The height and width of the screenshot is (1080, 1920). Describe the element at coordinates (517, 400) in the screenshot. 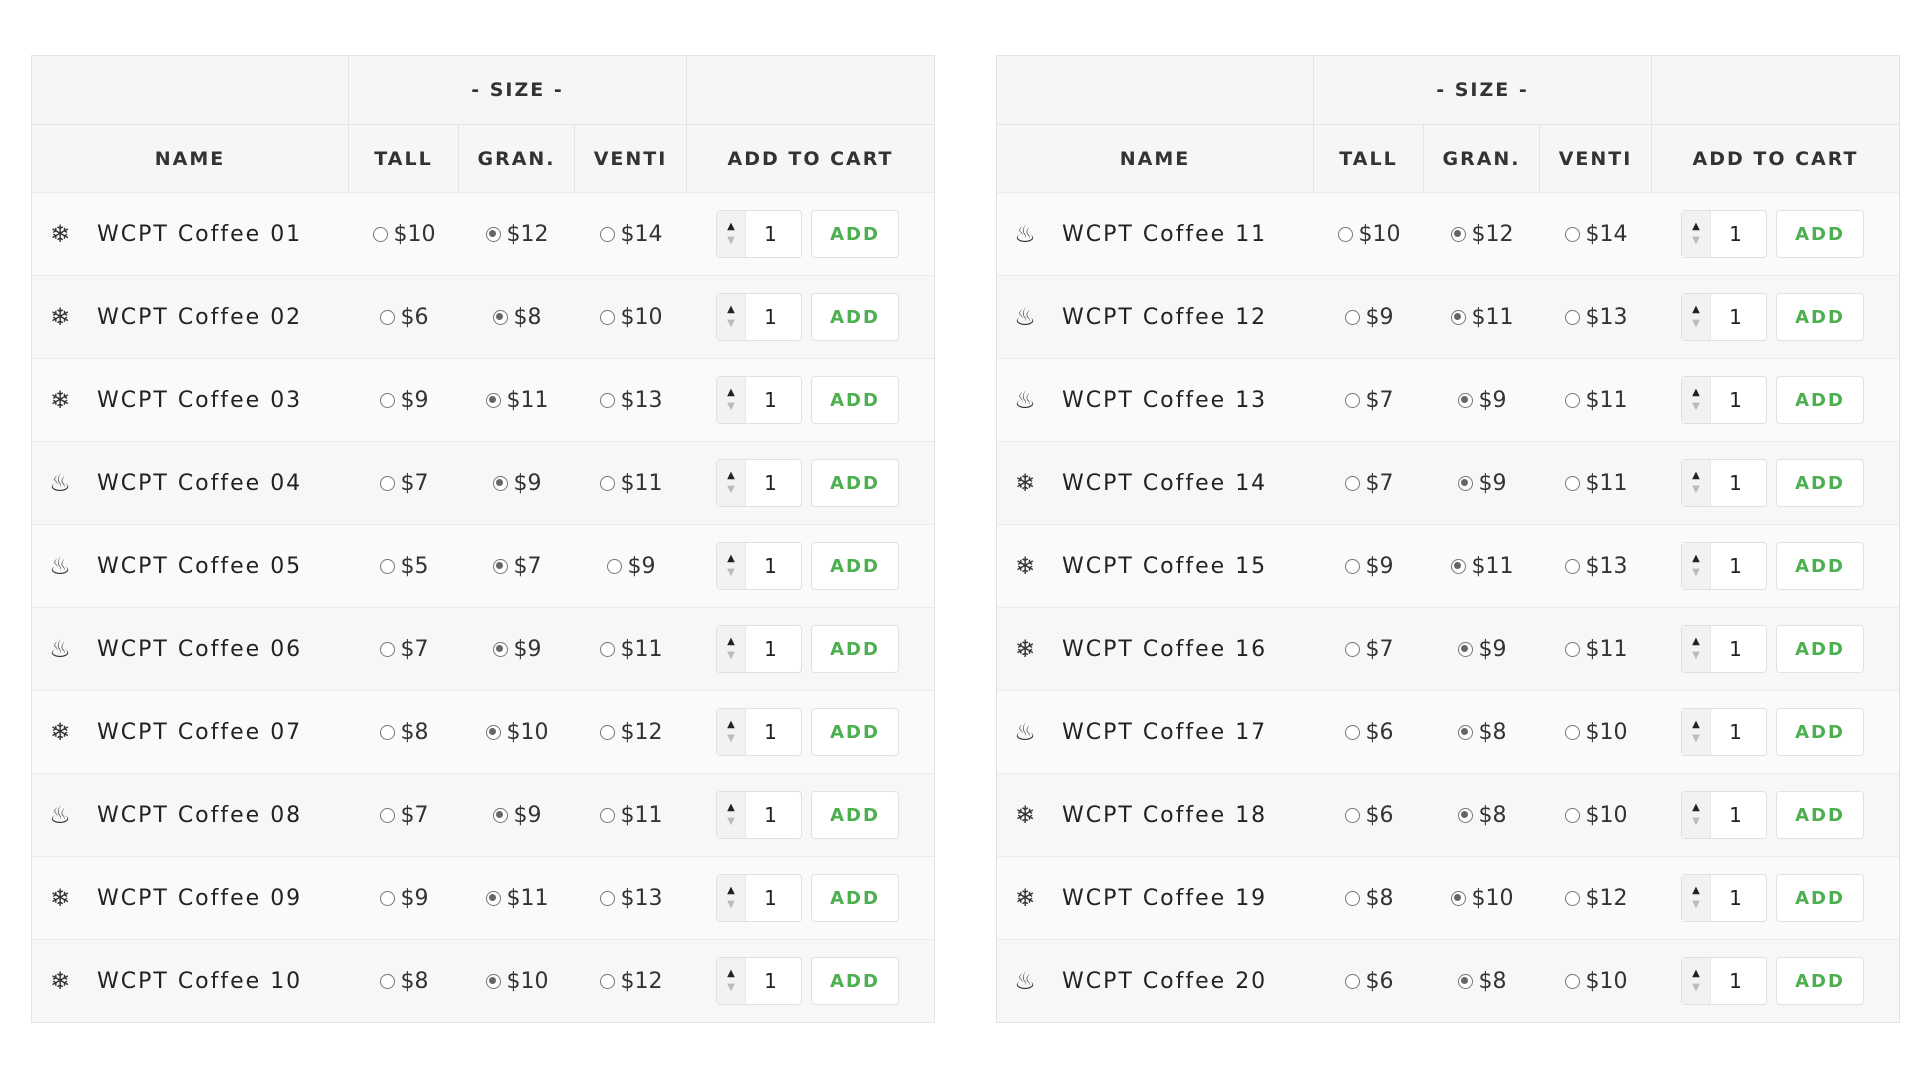

I see `price-option-grande: $11` at that location.